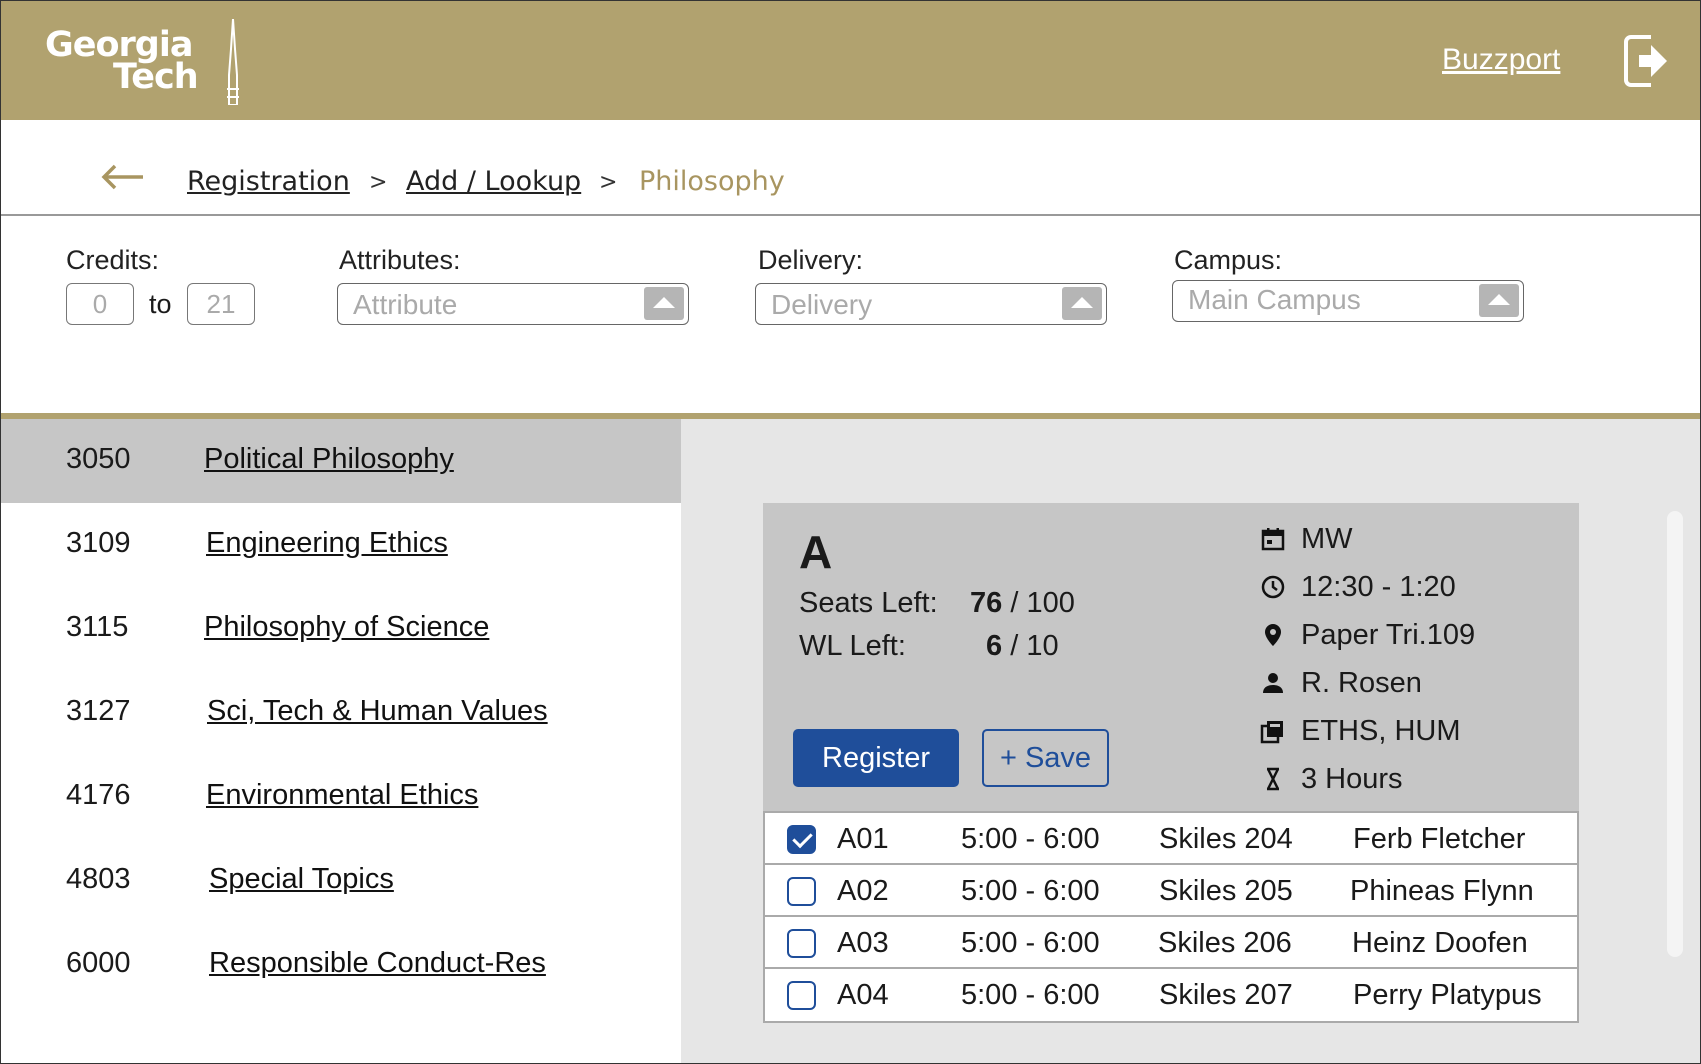 The width and height of the screenshot is (1701, 1064). What do you see at coordinates (1273, 587) in the screenshot?
I see `clock-icon` at bounding box center [1273, 587].